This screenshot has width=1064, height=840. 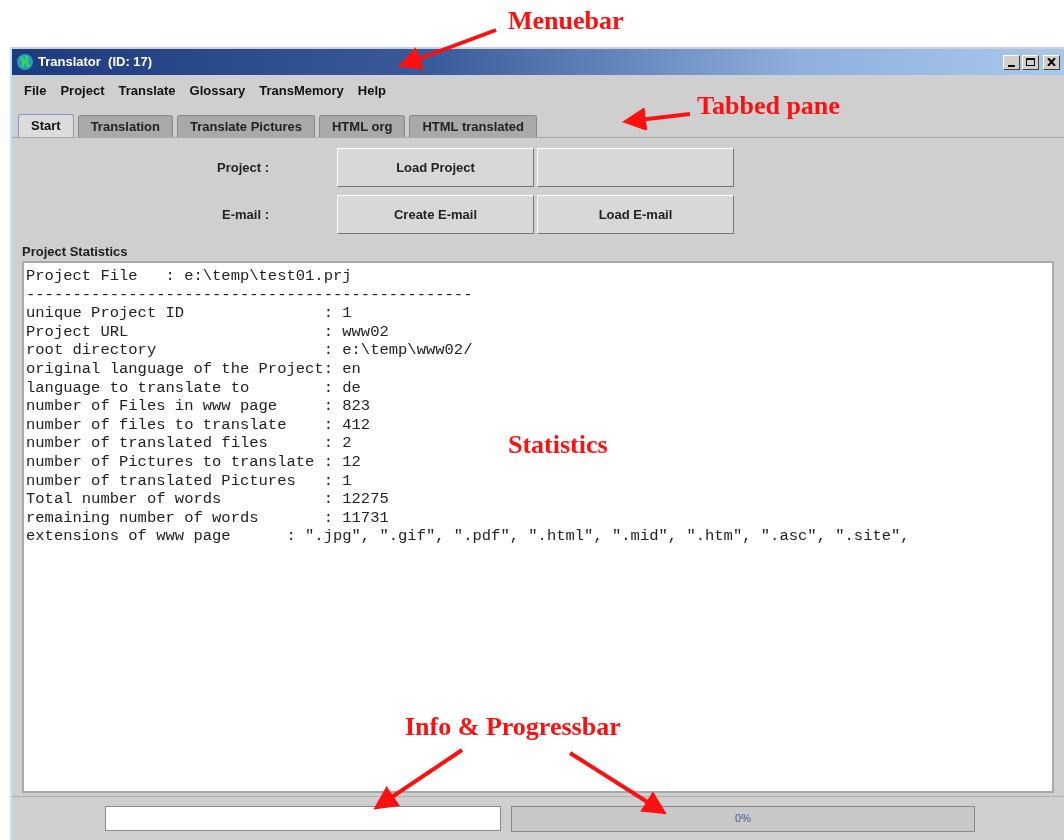 What do you see at coordinates (1011, 62) in the screenshot?
I see `minimize-button` at bounding box center [1011, 62].